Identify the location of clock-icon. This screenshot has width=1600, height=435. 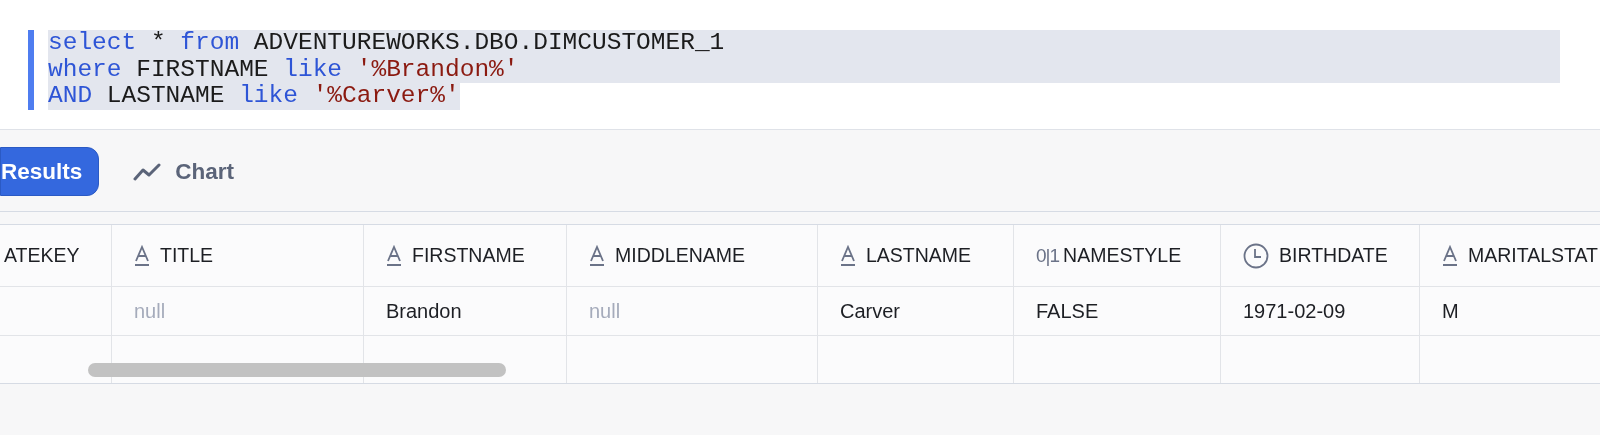
(1256, 255).